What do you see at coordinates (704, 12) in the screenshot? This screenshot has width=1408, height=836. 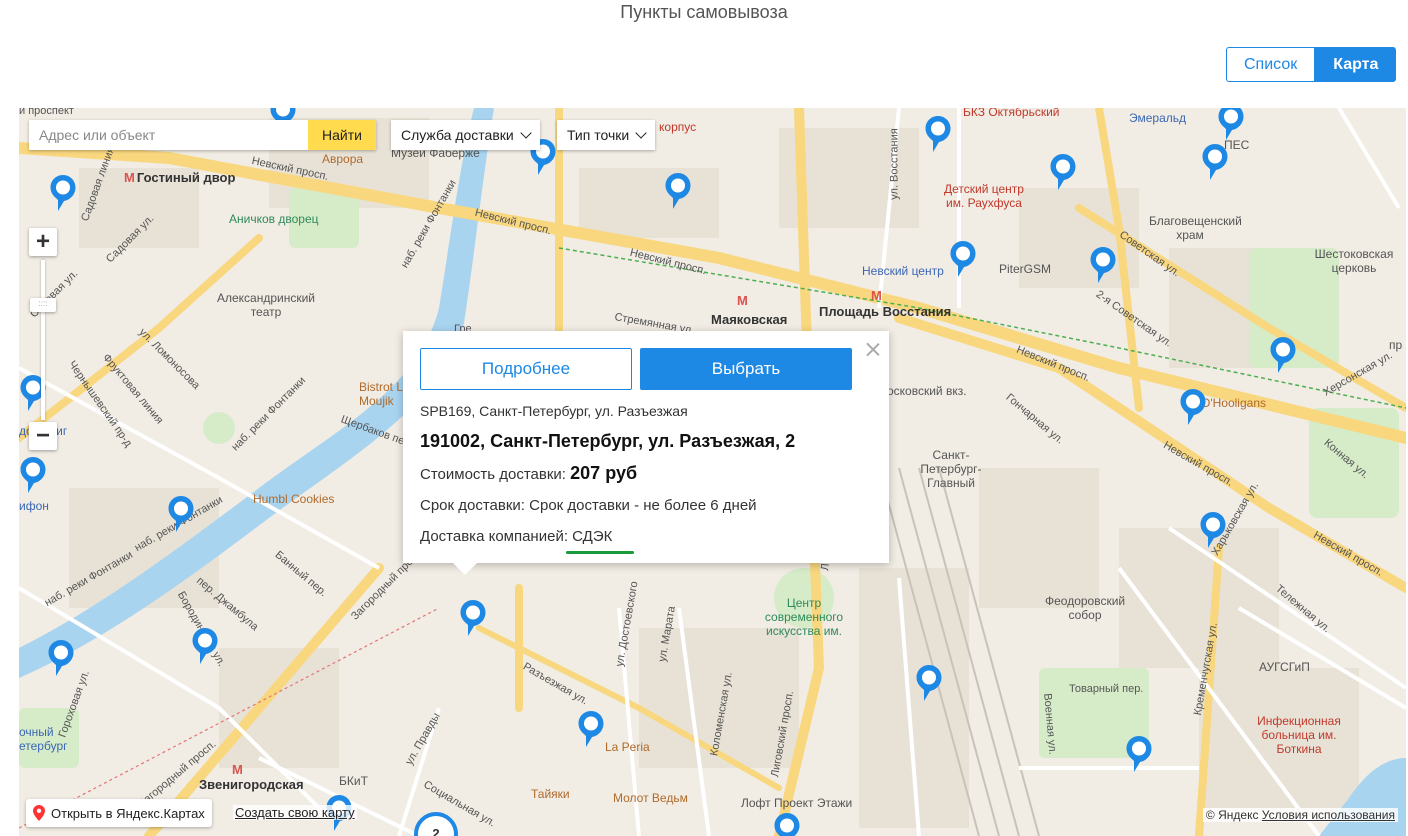 I see `page-title: Пункты самовывоза` at bounding box center [704, 12].